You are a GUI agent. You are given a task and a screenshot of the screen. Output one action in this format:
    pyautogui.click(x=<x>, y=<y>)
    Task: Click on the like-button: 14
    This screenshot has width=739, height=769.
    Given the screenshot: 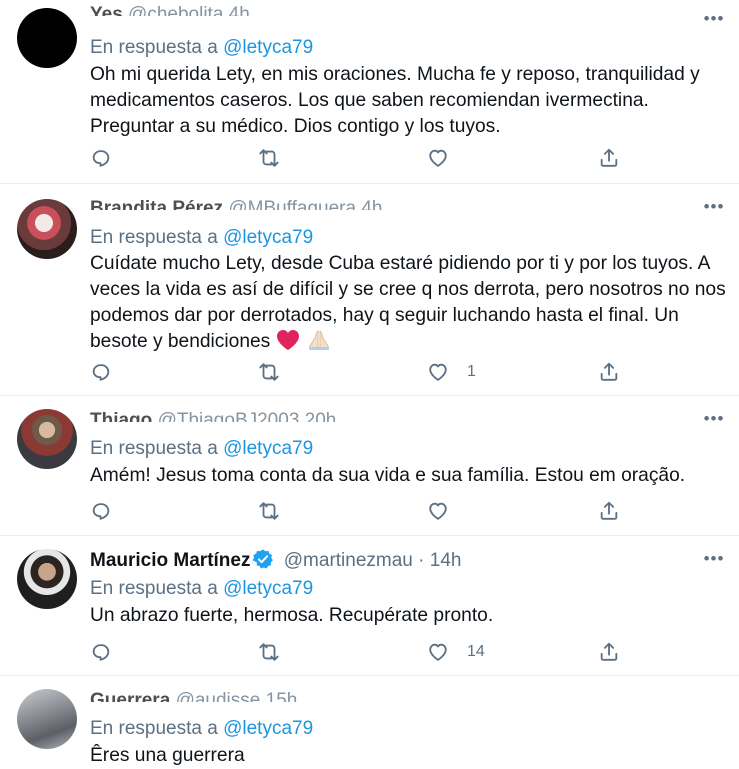 What is the action you would take?
    pyautogui.click(x=456, y=652)
    